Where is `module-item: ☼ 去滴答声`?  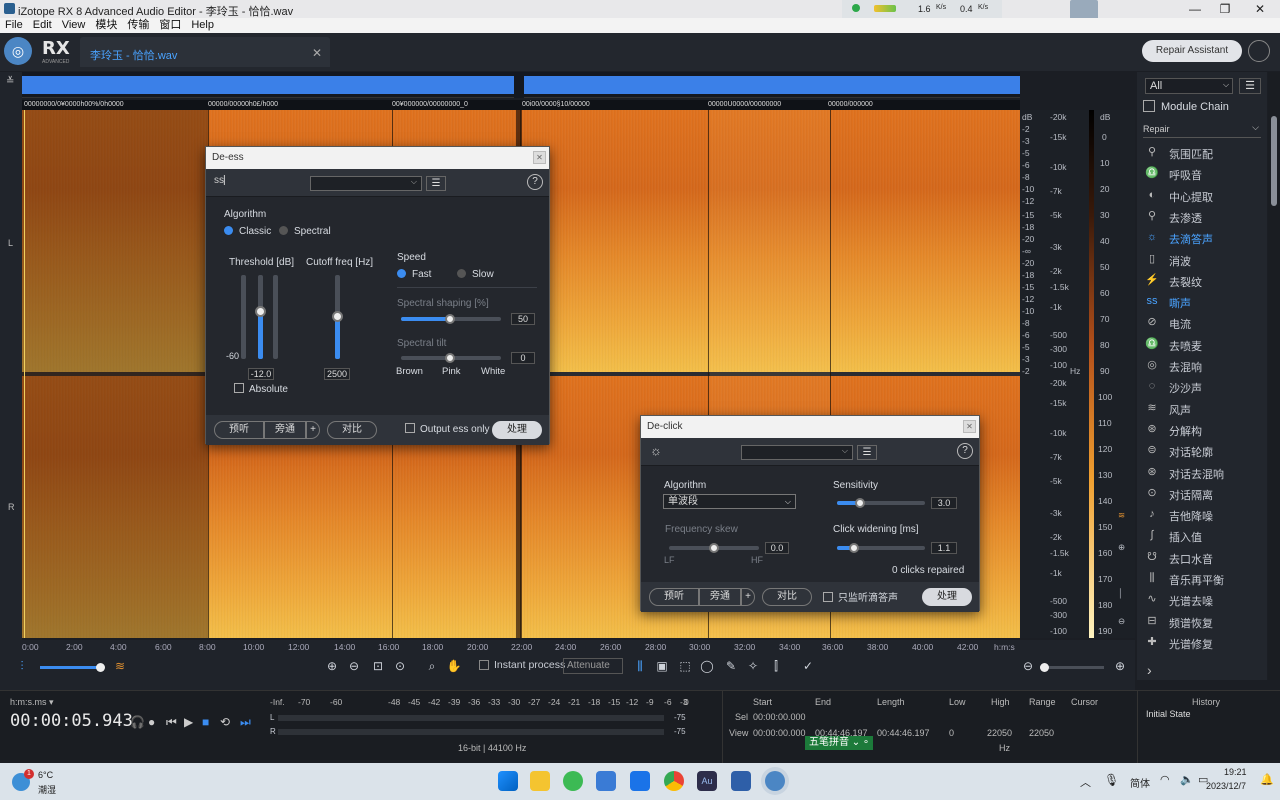 module-item: ☼ 去滴答声 is located at coordinates (1202, 237).